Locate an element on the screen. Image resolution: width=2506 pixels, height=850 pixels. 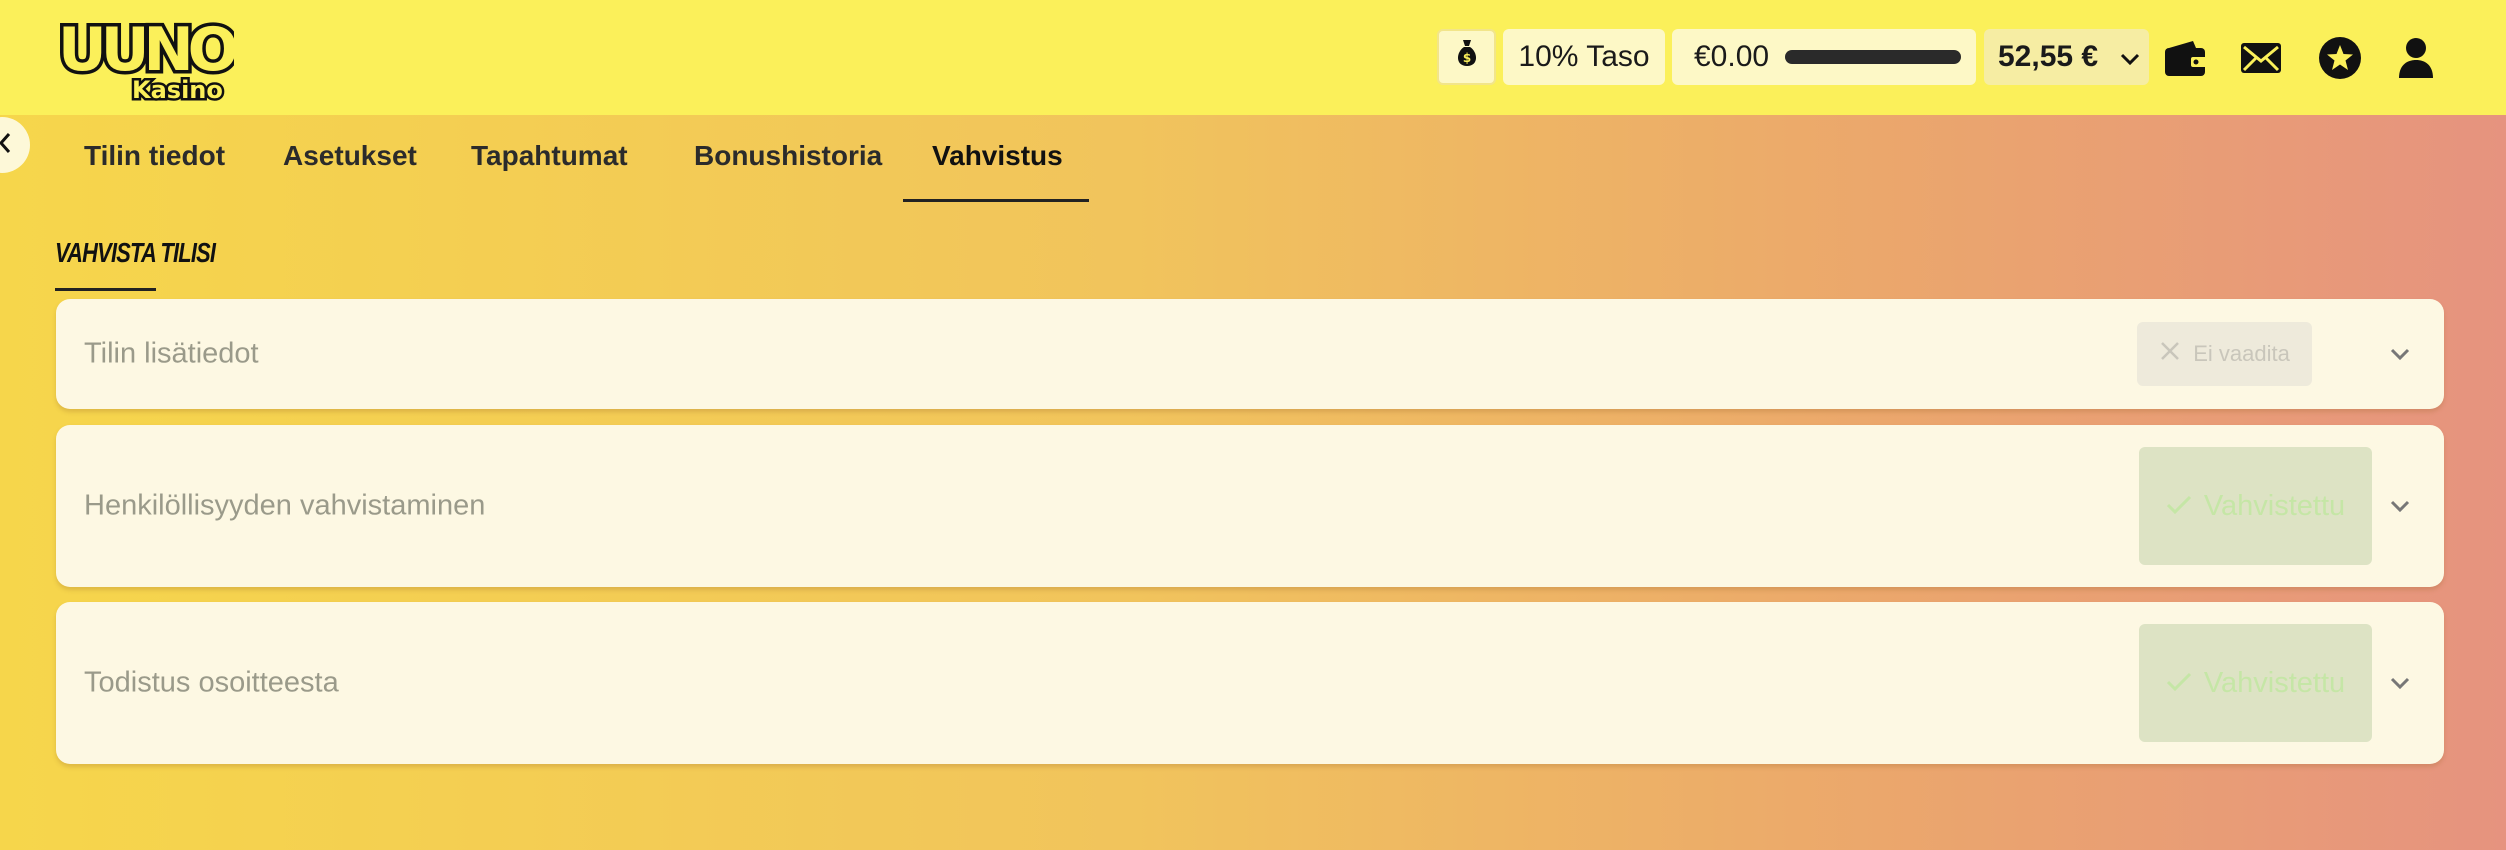
sidebar-collapse-button is located at coordinates (15, 145).